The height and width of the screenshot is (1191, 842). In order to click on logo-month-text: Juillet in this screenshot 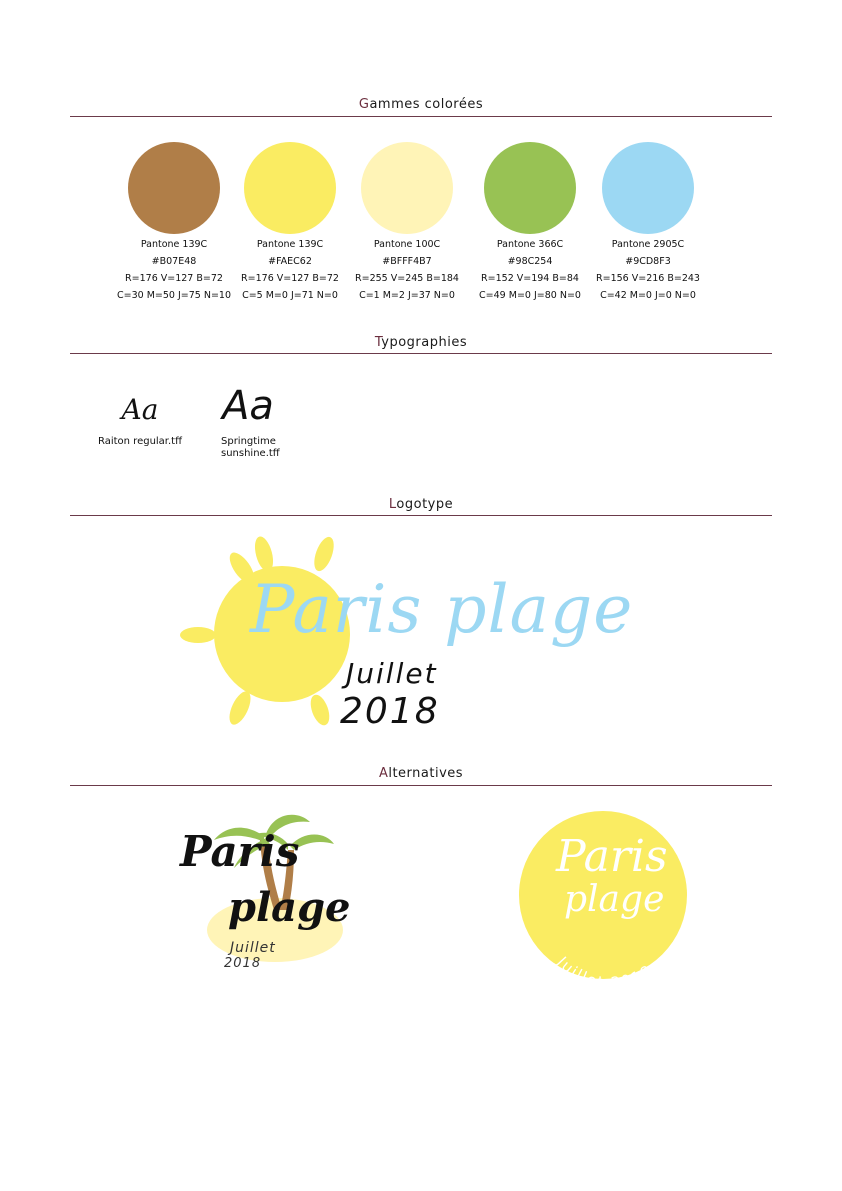, I will do `click(392, 673)`.